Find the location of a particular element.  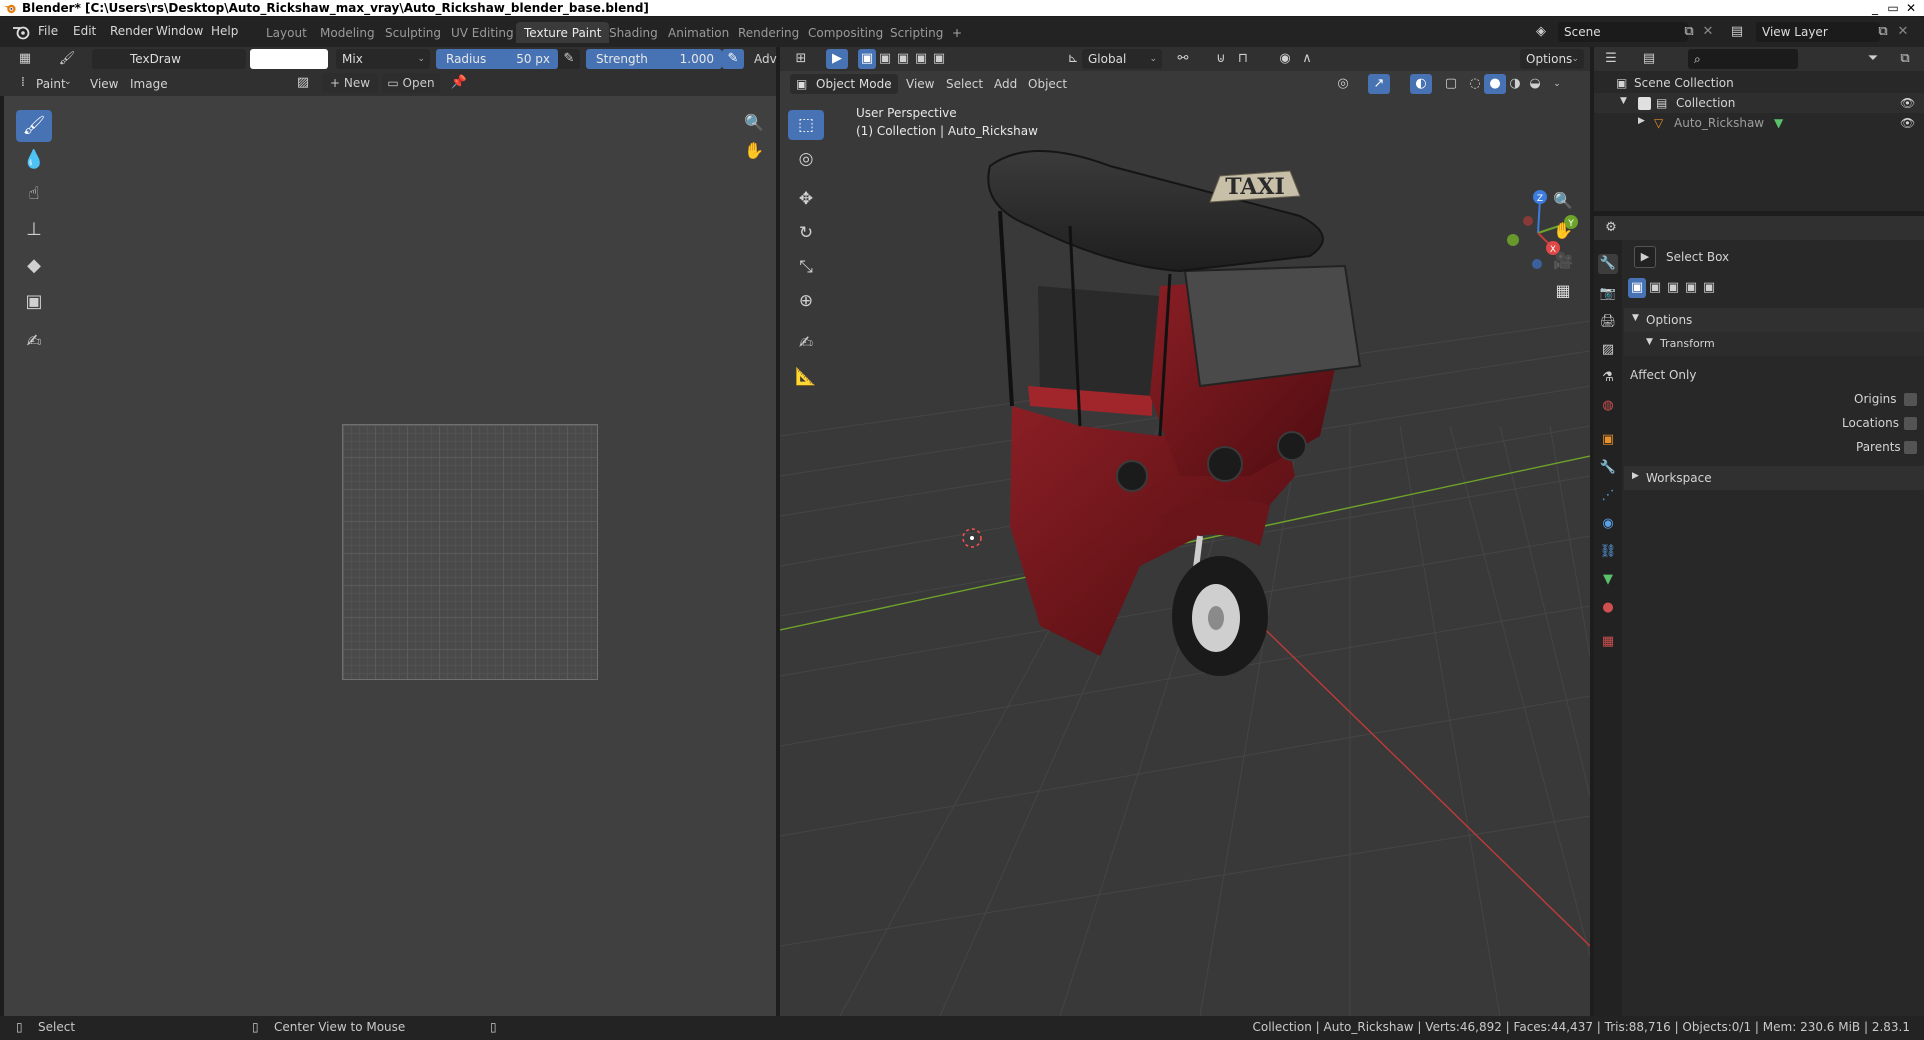

menu-window: Window is located at coordinates (179, 31).